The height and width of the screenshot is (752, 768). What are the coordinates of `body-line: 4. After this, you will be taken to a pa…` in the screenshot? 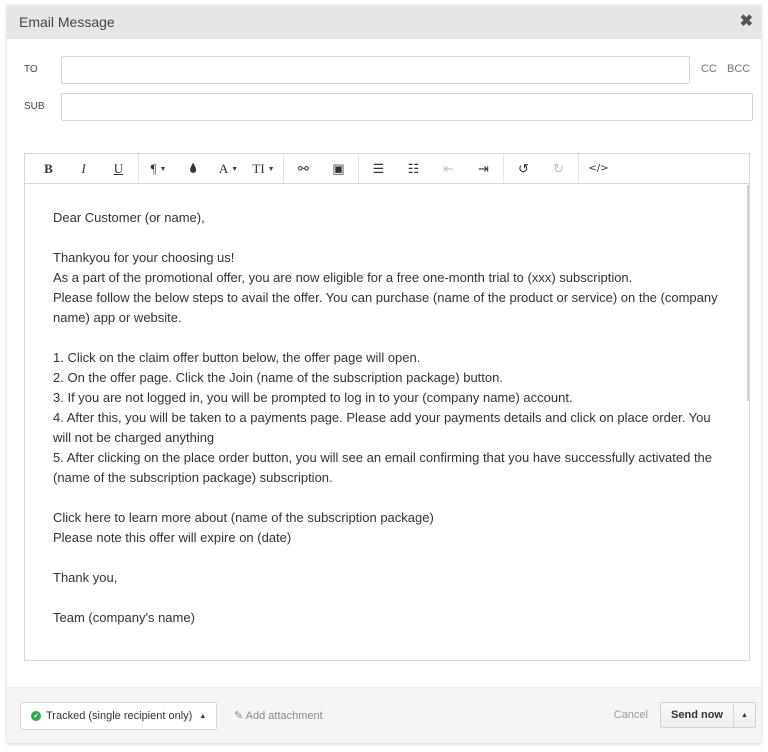 It's located at (382, 427).